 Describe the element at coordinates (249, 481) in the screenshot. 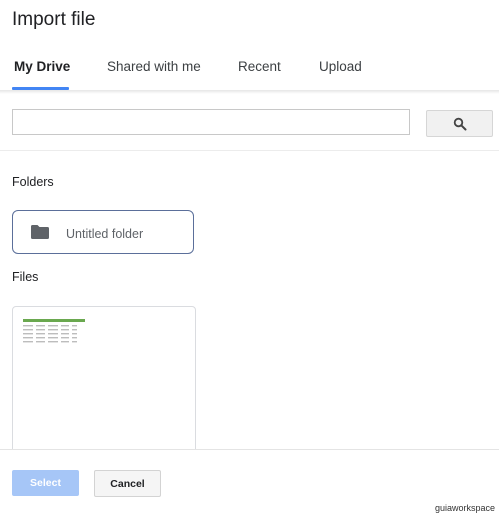

I see `dialog-footer: Select Cancel` at that location.